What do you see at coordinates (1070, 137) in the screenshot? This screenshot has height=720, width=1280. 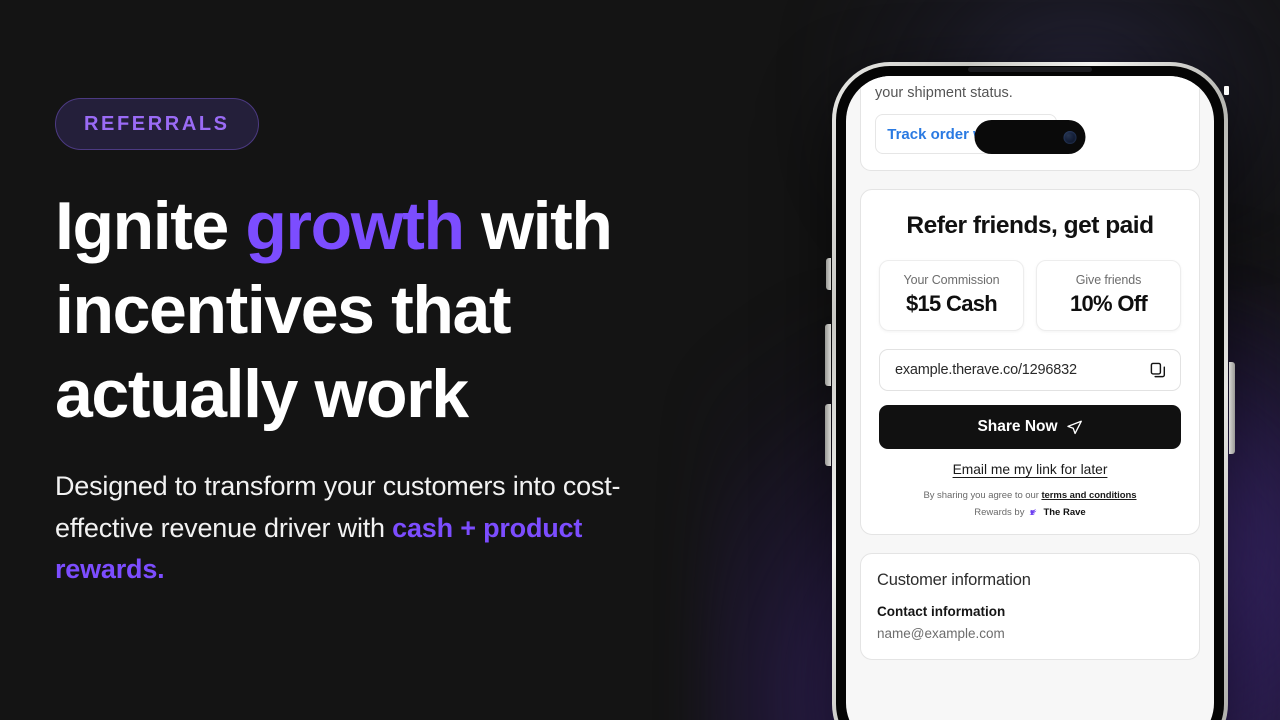 I see `camera-lens-icon` at bounding box center [1070, 137].